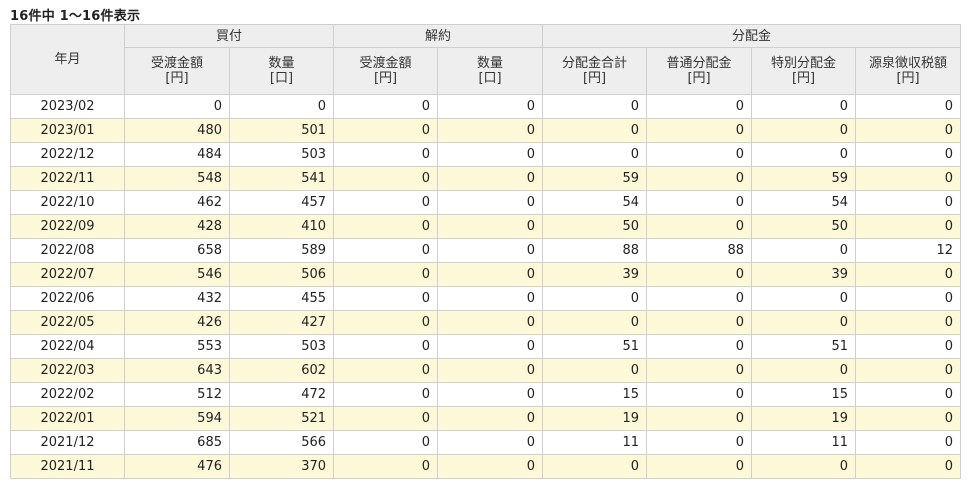 This screenshot has height=491, width=969. Describe the element at coordinates (486, 106) in the screenshot. I see `table-row: 2023/02 0 0 0 0 0 0 0 0` at that location.